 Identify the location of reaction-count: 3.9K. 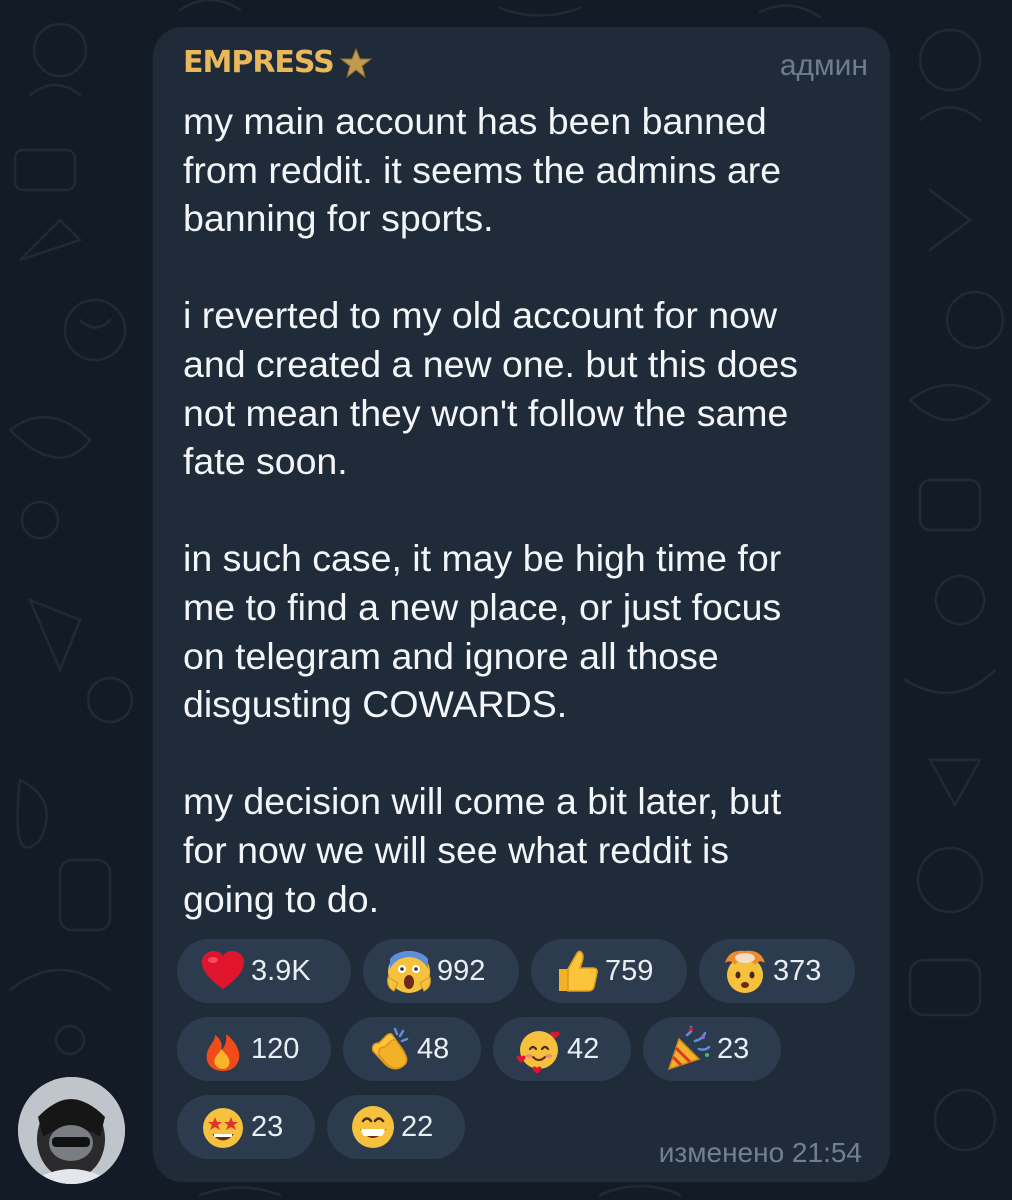
(281, 970).